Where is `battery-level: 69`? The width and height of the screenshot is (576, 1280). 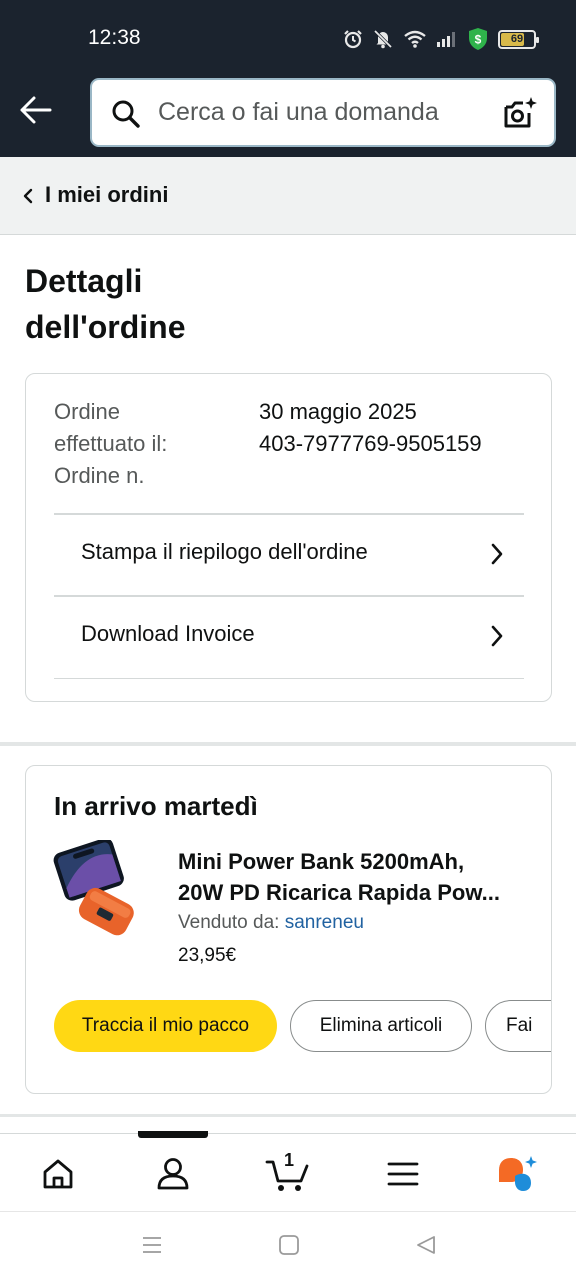
battery-level: 69 is located at coordinates (517, 39).